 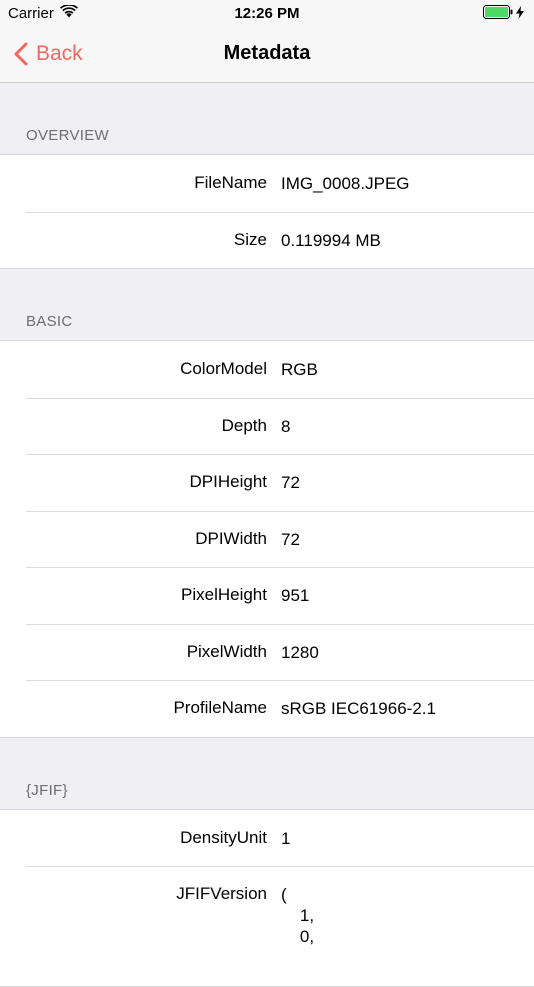 I want to click on table-row: JFIFVersion ( 1, 0,, so click(x=267, y=926).